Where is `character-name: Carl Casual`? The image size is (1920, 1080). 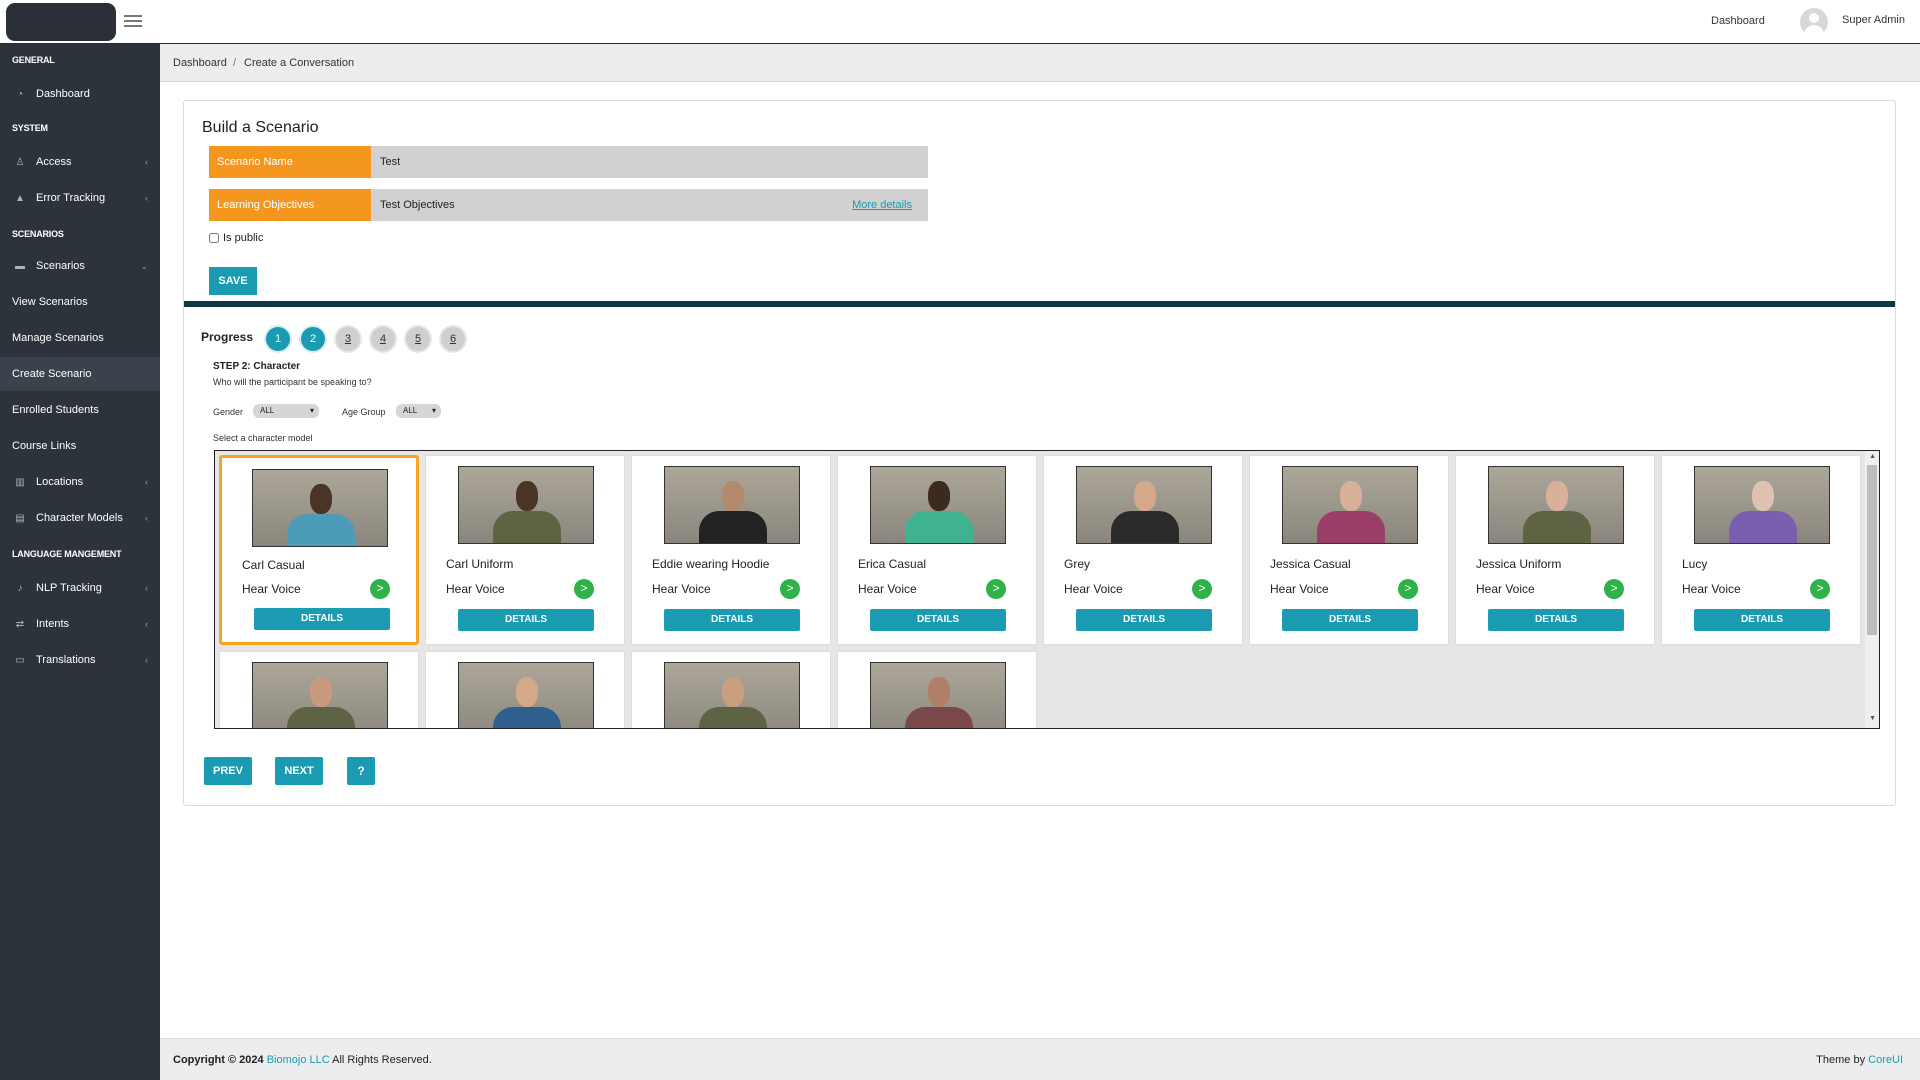
character-name: Carl Casual is located at coordinates (273, 565).